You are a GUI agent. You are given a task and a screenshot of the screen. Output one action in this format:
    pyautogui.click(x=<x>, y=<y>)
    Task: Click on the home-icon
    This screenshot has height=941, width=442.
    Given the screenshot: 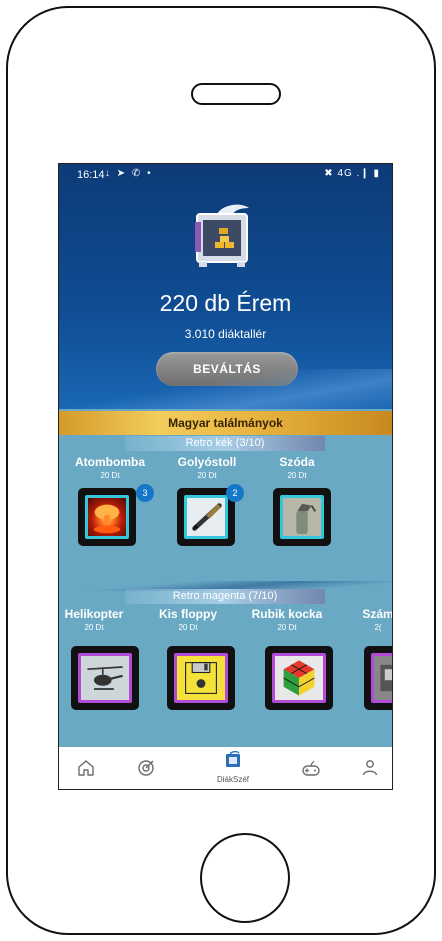 What is the action you would take?
    pyautogui.click(x=86, y=768)
    